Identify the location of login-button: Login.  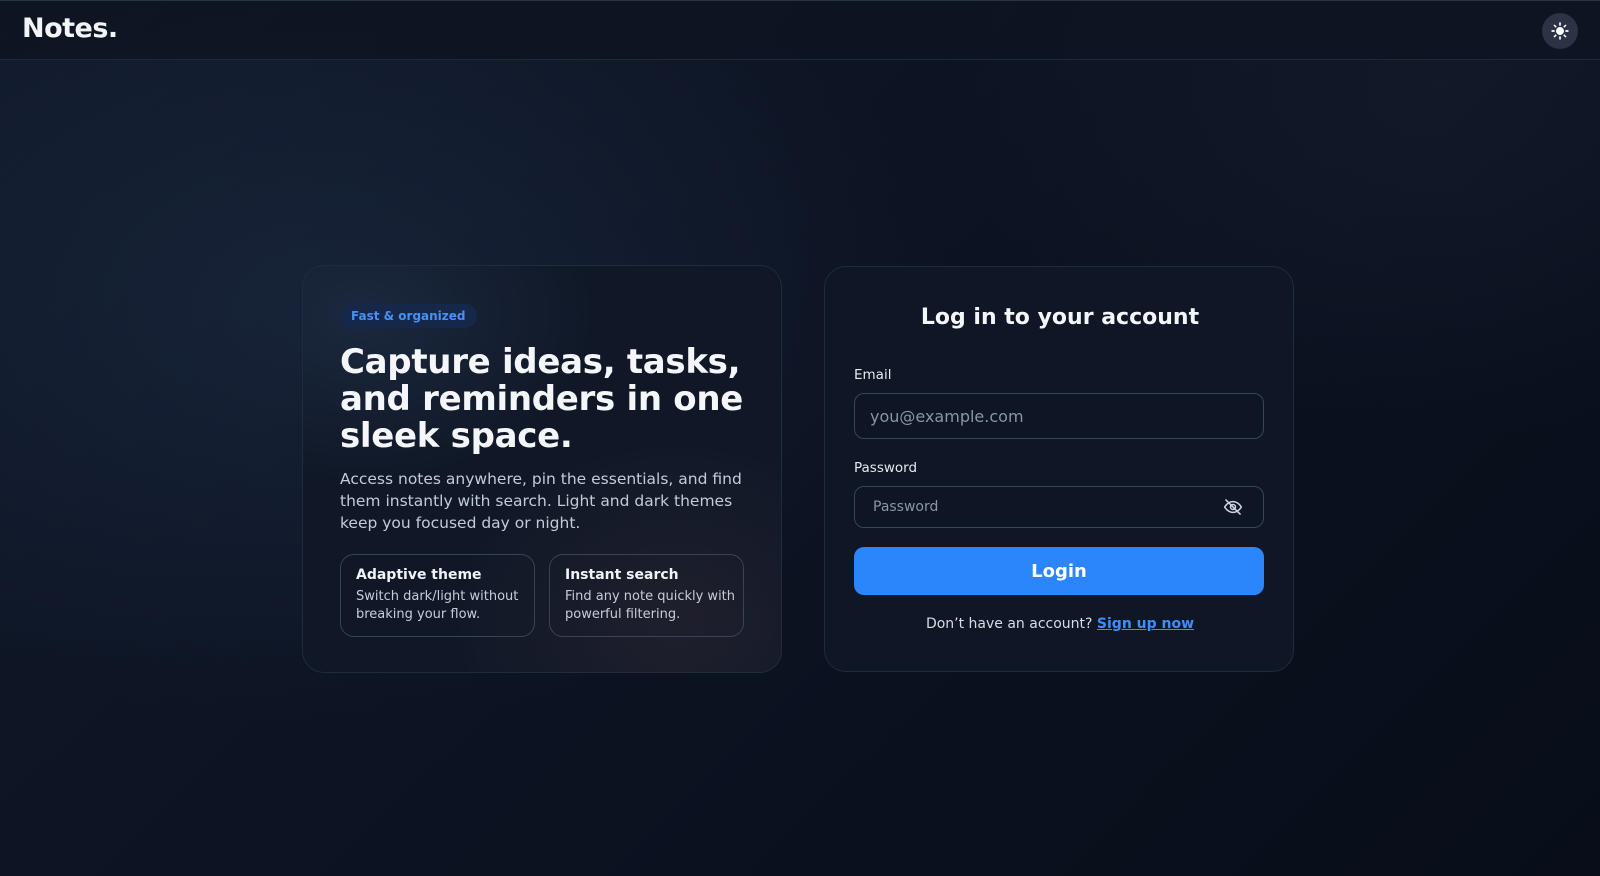
(1059, 571).